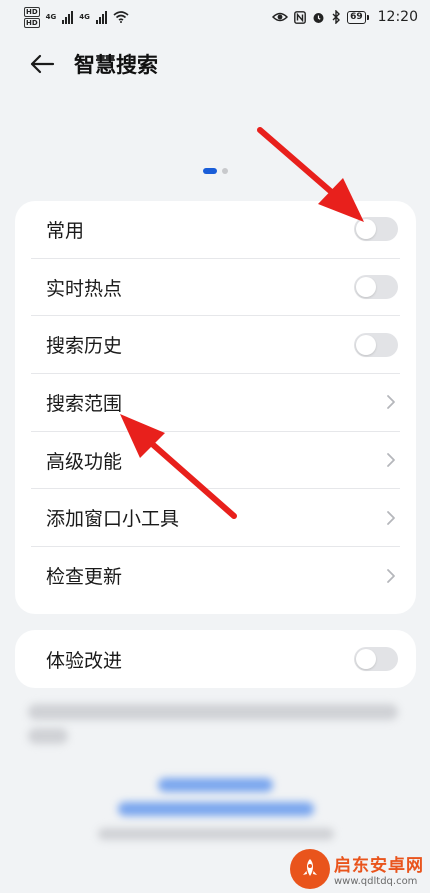 The image size is (430, 893). What do you see at coordinates (188, 475) in the screenshot?
I see `annotation-arrow-shaft` at bounding box center [188, 475].